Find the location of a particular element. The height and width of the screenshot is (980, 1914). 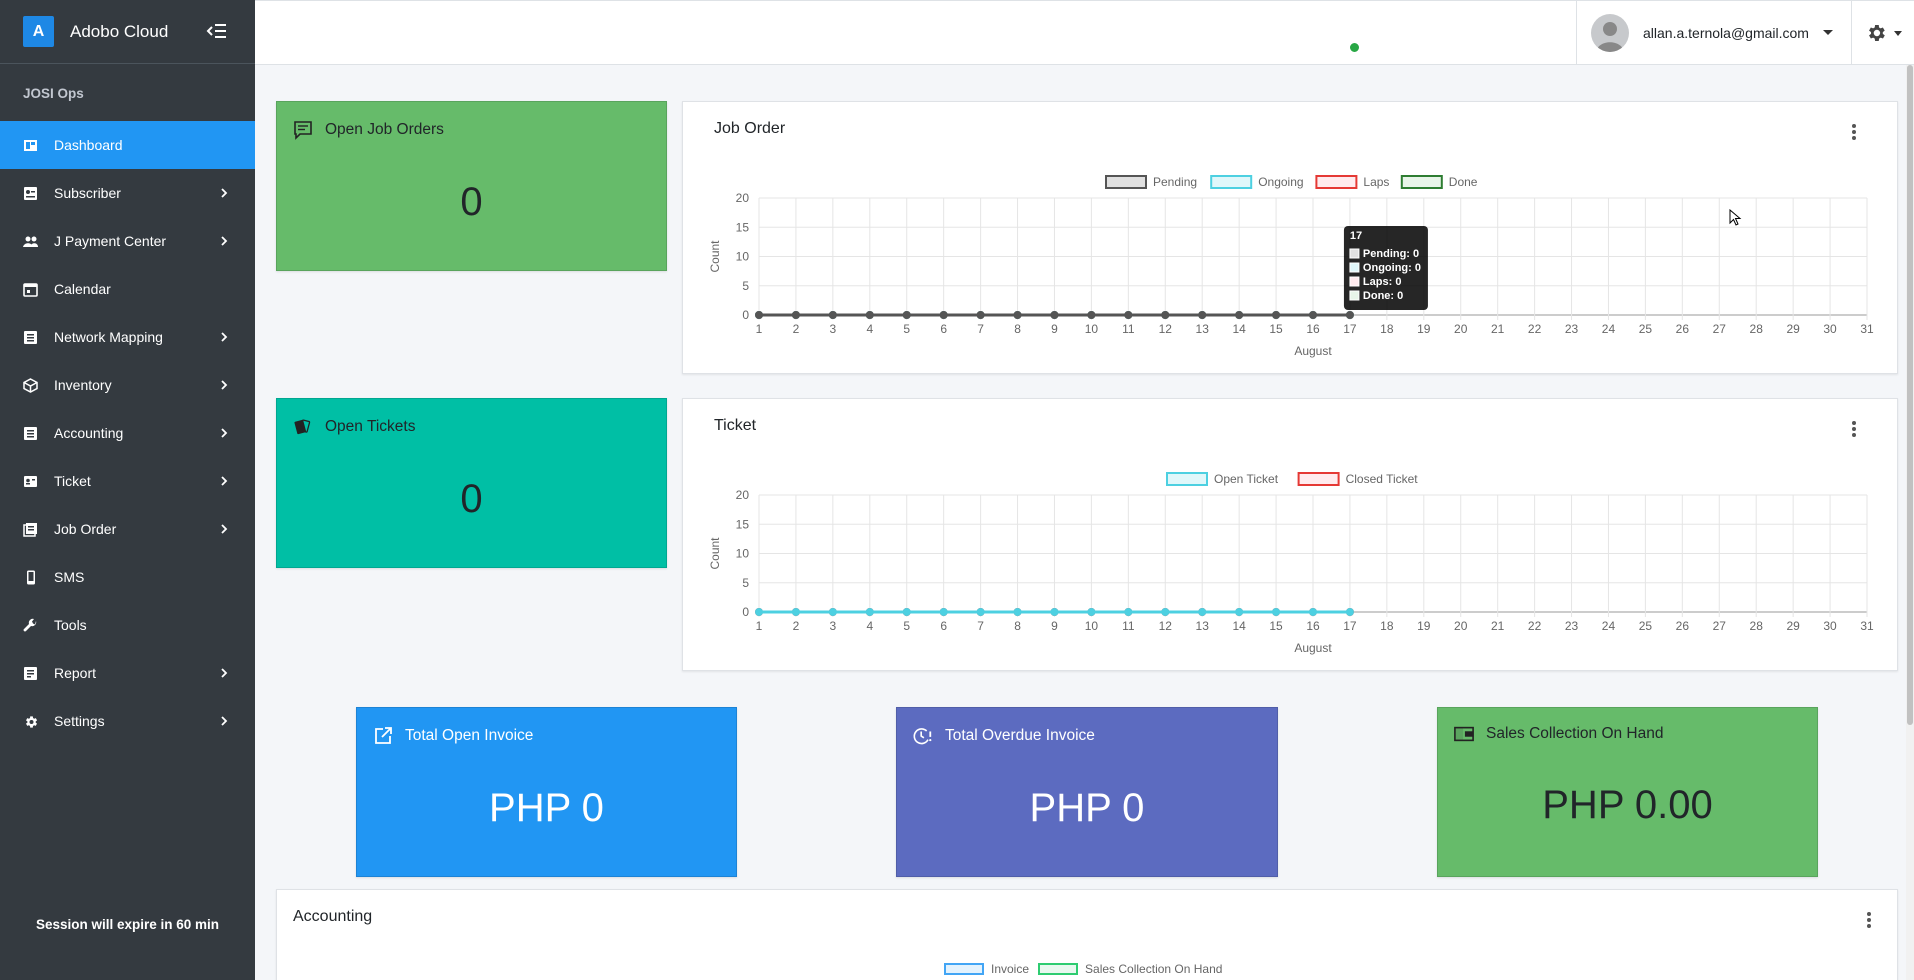

settings-menu is located at coordinates (1882, 33).